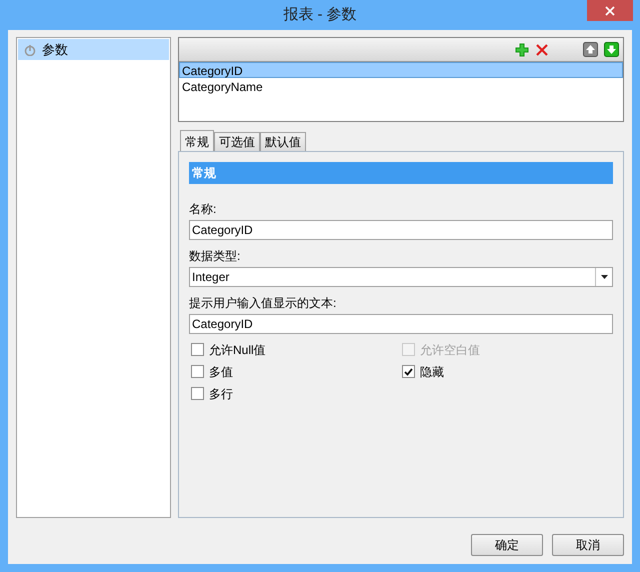  Describe the element at coordinates (93, 49) in the screenshot. I see `tree-item: 参数` at that location.